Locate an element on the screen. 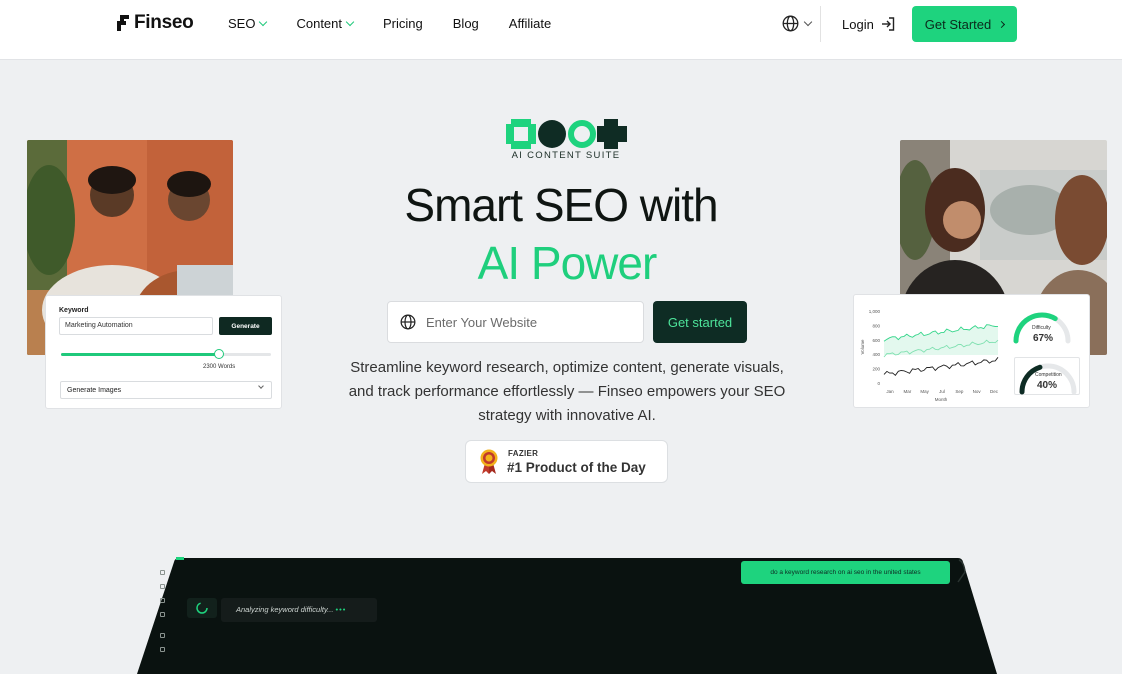  app-sidebar-icons is located at coordinates (164, 615).